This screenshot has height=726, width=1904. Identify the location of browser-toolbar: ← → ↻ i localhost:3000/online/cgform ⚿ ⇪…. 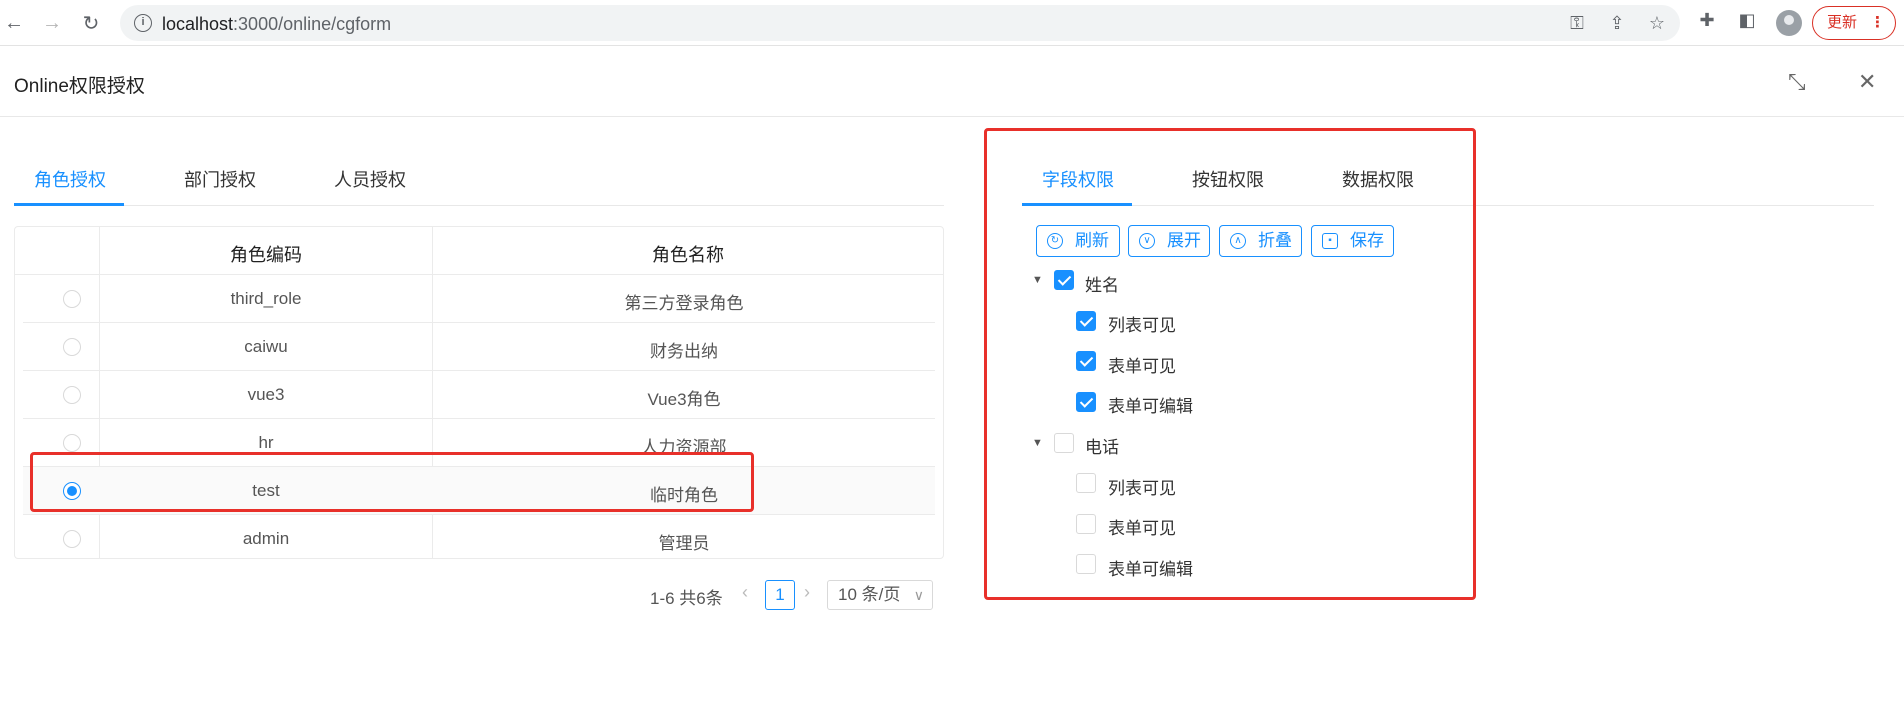
(952, 23).